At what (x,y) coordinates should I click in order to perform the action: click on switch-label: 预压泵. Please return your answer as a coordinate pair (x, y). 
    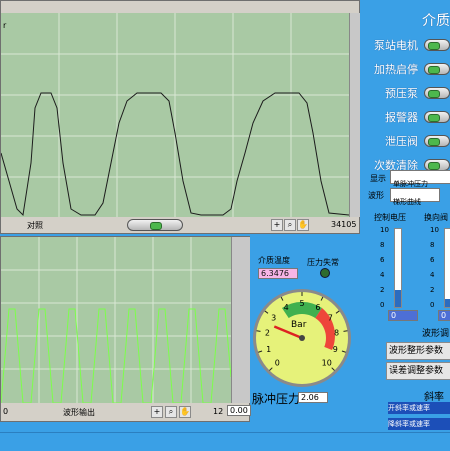
    Looking at the image, I should click on (401, 93).